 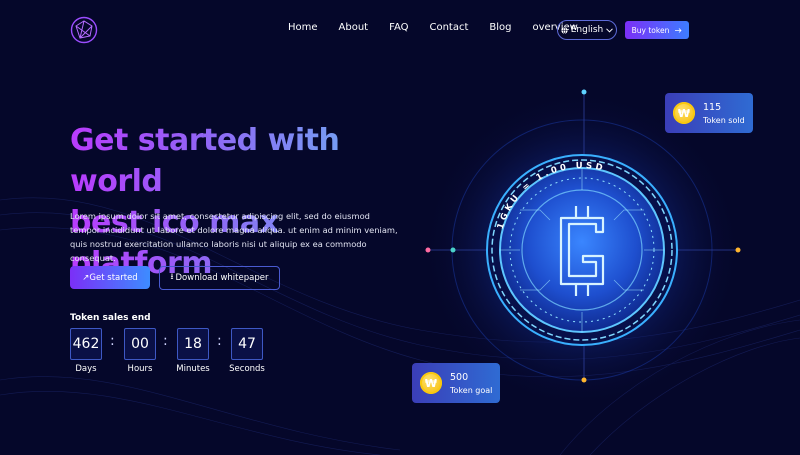 What do you see at coordinates (471, 390) in the screenshot?
I see `token-goal-label: Token goal` at bounding box center [471, 390].